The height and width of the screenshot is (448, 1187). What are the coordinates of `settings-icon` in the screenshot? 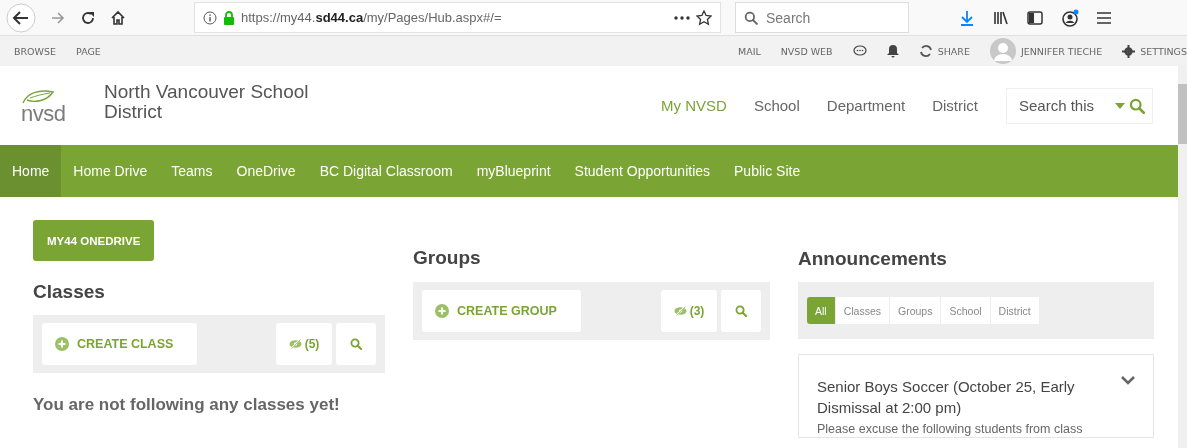 It's located at (1129, 51).